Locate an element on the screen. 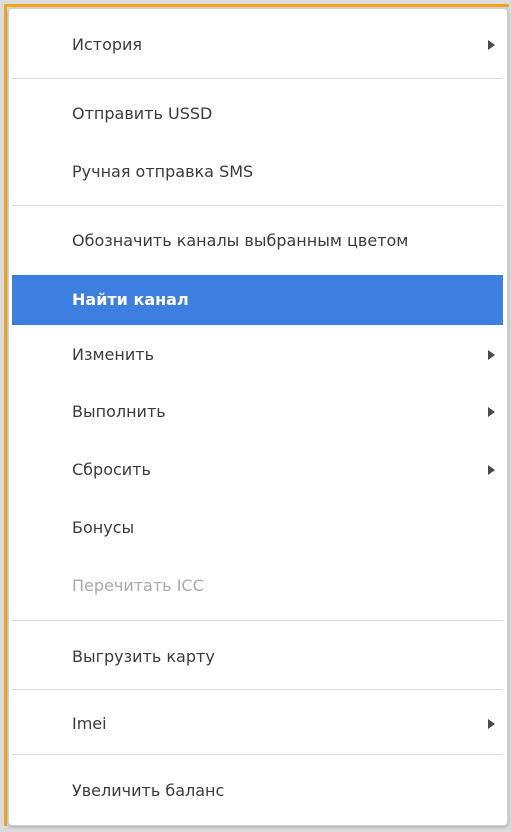  menu-item-label: Изменить is located at coordinates (113, 354).